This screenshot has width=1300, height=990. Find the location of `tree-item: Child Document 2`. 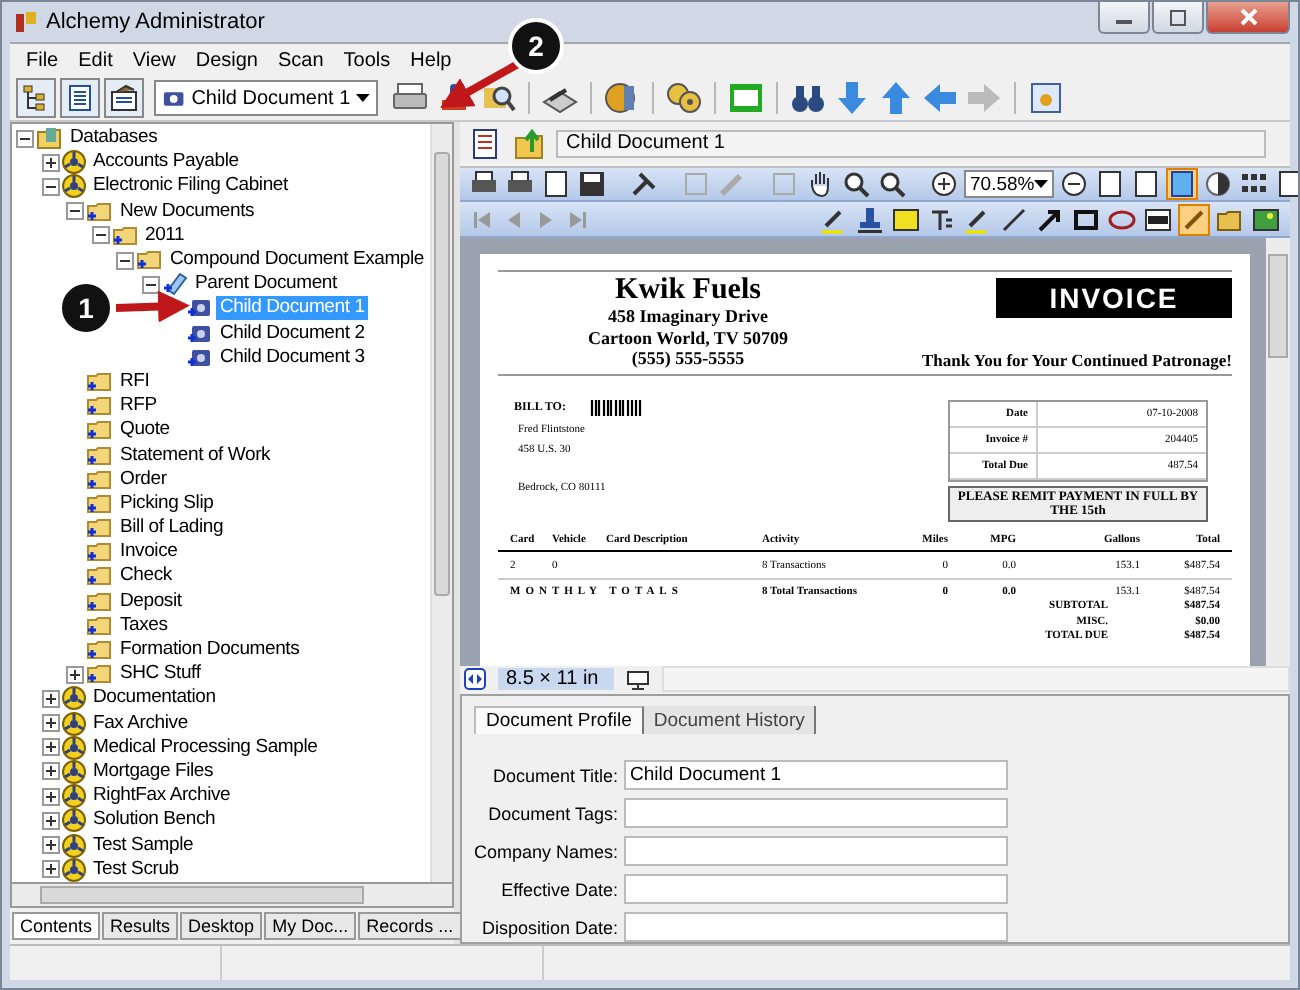

tree-item: Child Document 2 is located at coordinates (292, 333).